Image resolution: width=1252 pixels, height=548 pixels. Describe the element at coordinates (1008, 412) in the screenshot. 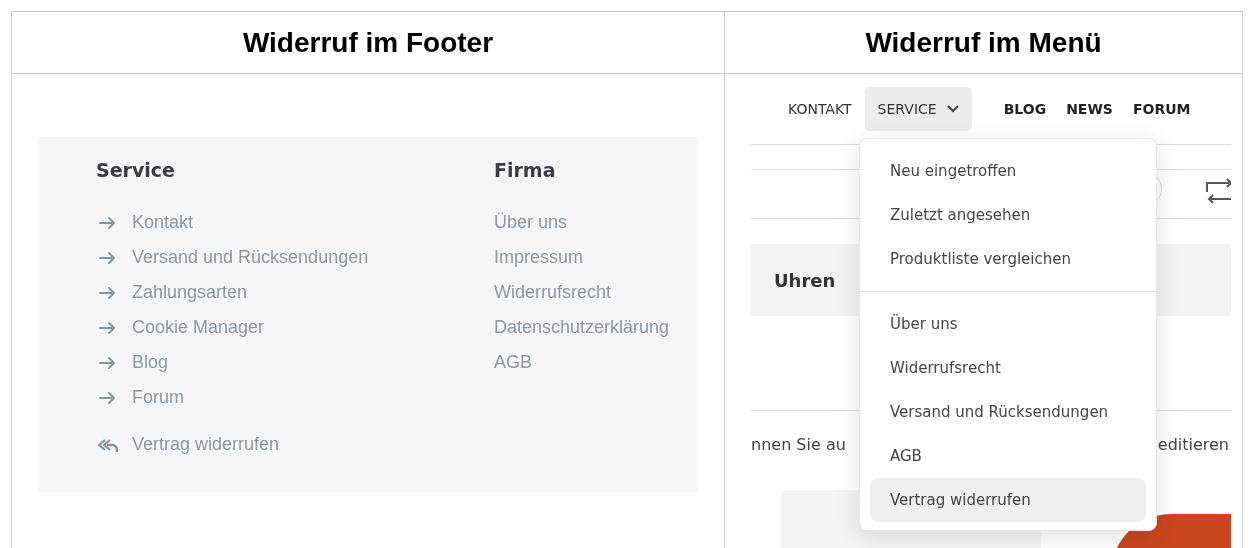

I see `menu-item: Versand und Rücksendungen` at that location.